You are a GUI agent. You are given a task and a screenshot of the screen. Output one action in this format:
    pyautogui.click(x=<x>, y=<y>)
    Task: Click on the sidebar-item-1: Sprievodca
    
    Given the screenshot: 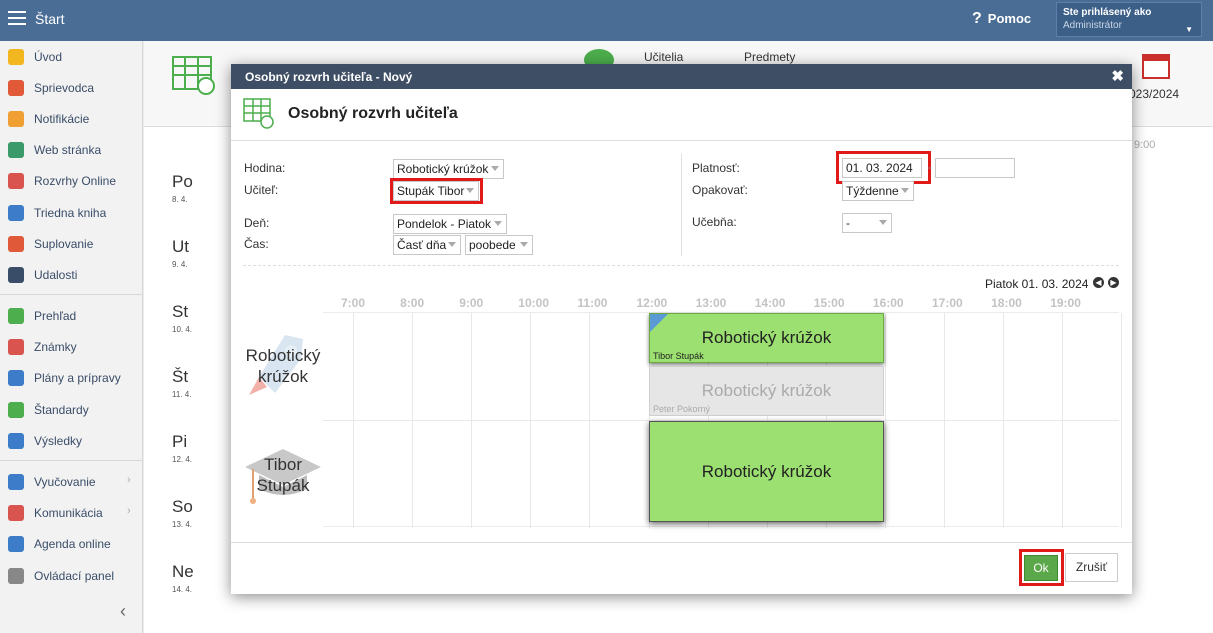 What is the action you would take?
    pyautogui.click(x=71, y=88)
    